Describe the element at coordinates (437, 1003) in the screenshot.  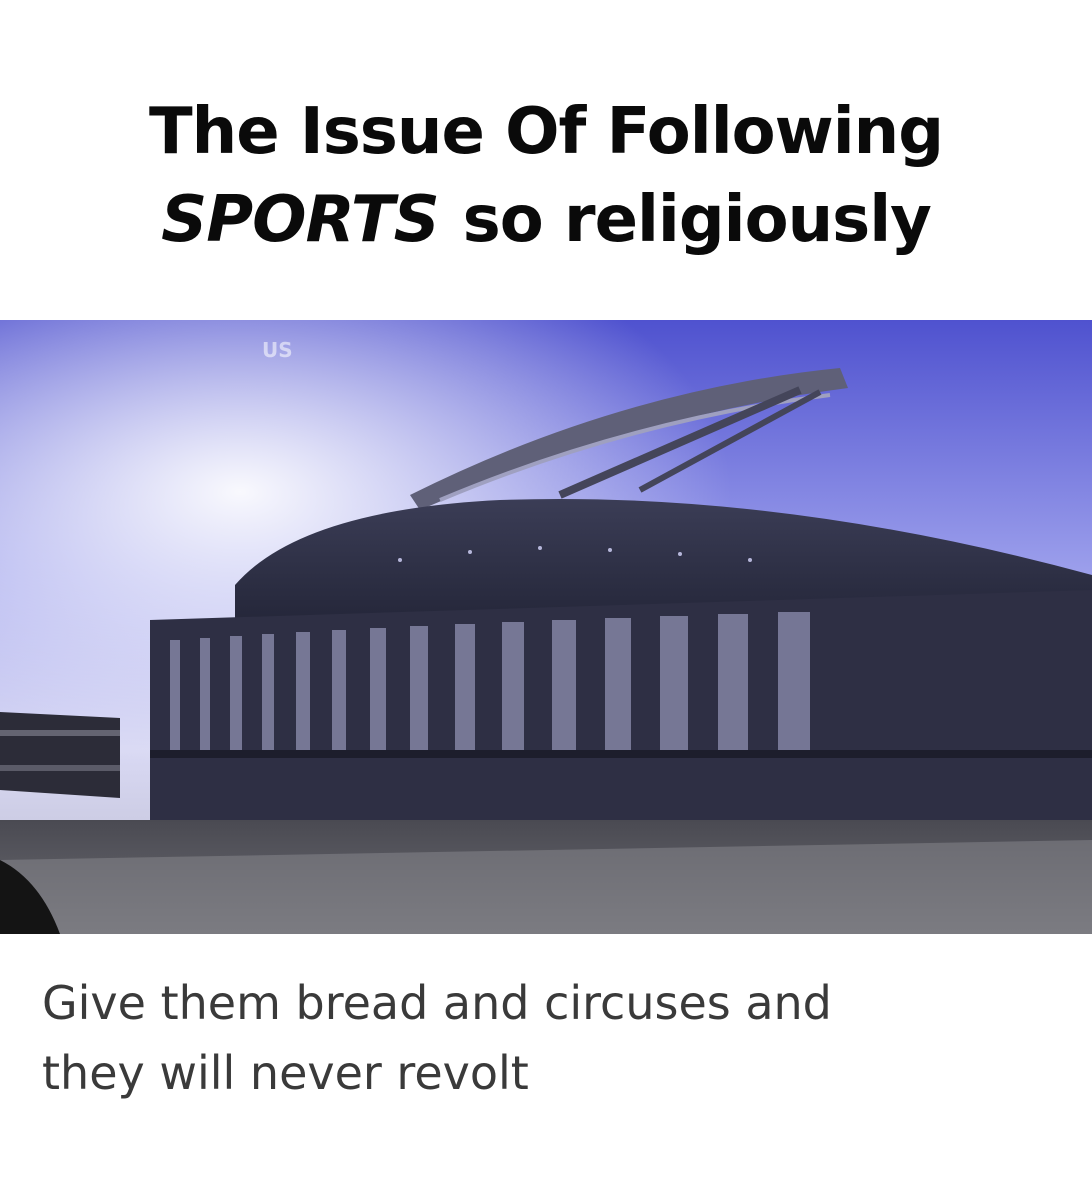
I see `caption-line-1: Give them bread and circuses and` at that location.